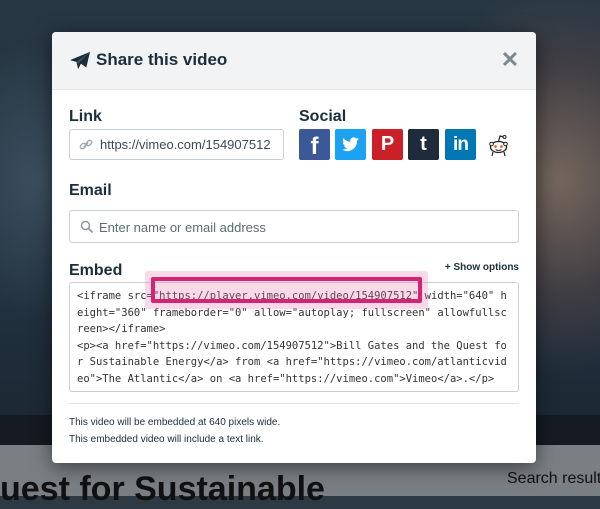 This screenshot has width=600, height=509. What do you see at coordinates (323, 116) in the screenshot?
I see `social-label: Social` at bounding box center [323, 116].